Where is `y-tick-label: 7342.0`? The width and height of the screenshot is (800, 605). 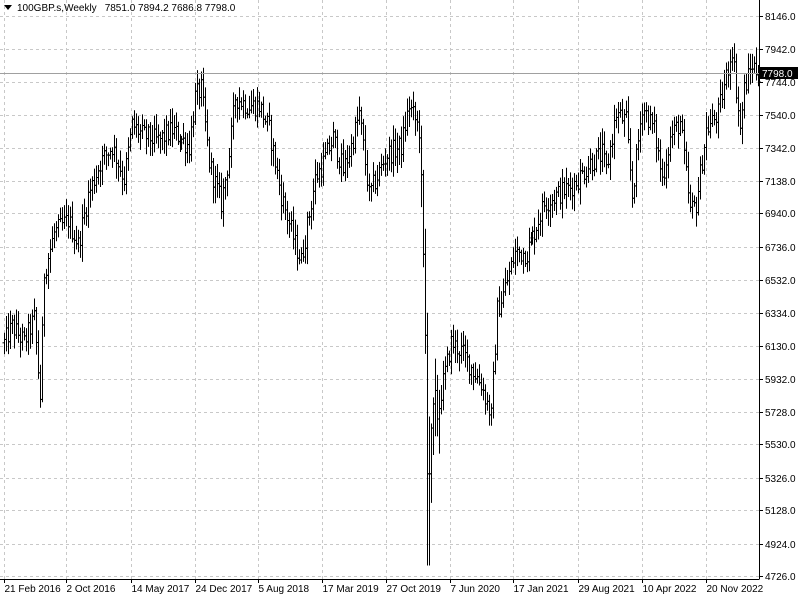
y-tick-label: 7342.0 is located at coordinates (780, 149).